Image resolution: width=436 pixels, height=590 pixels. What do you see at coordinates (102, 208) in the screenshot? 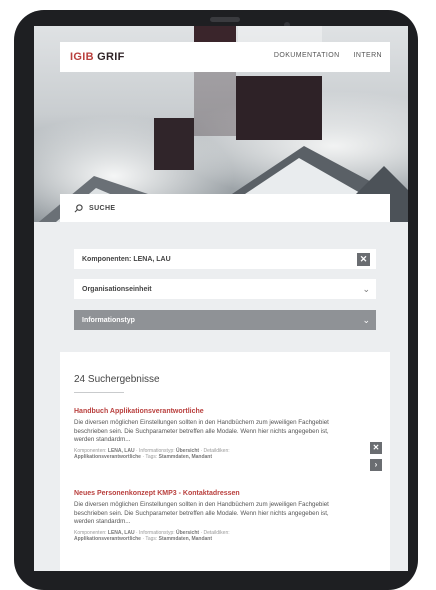
I see `search-label: SUCHE` at bounding box center [102, 208].